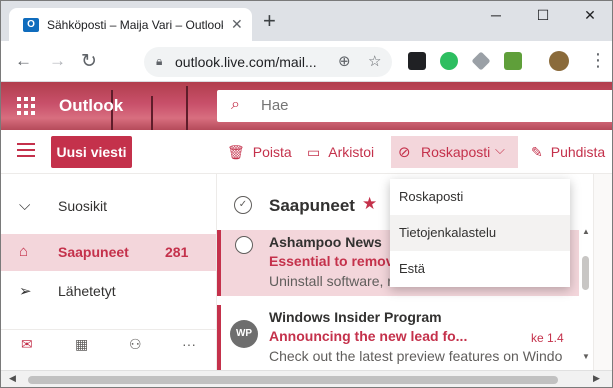 The image size is (613, 388). What do you see at coordinates (235, 104) in the screenshot?
I see `search-icon: ⌕` at bounding box center [235, 104].